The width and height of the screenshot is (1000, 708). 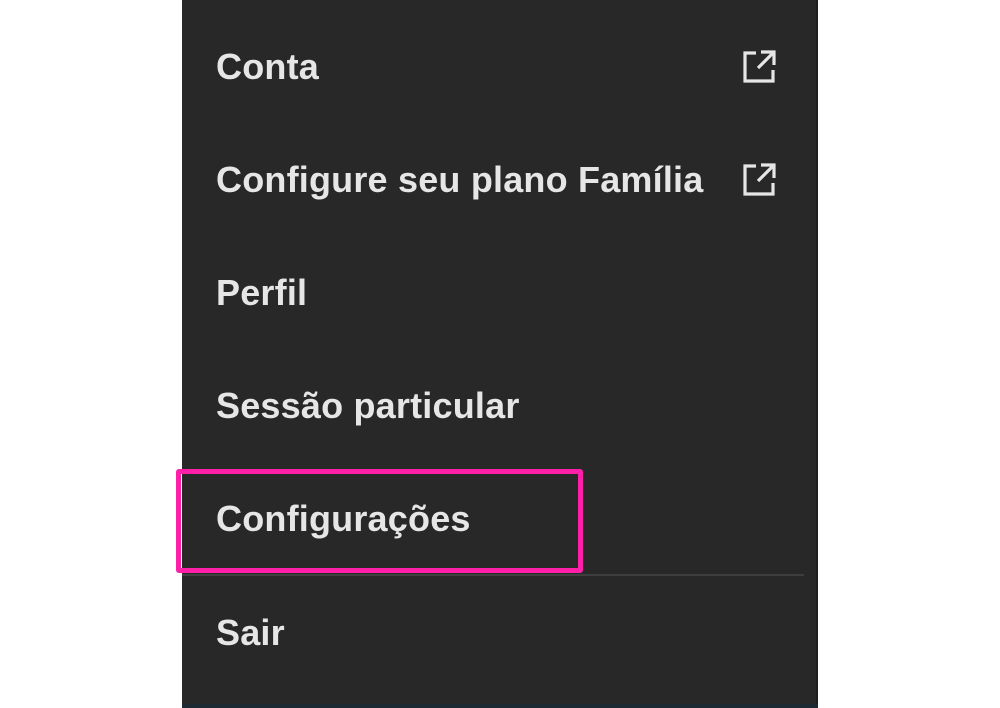 I want to click on menu-item-label: Perfil, so click(x=262, y=292).